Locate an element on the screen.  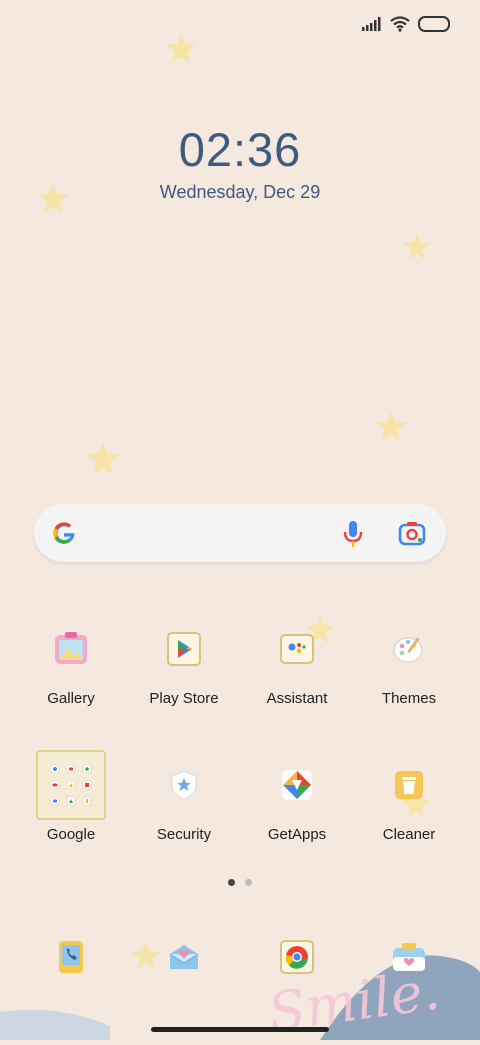
app-play-store: Play Store is located at coordinates (184, 660).